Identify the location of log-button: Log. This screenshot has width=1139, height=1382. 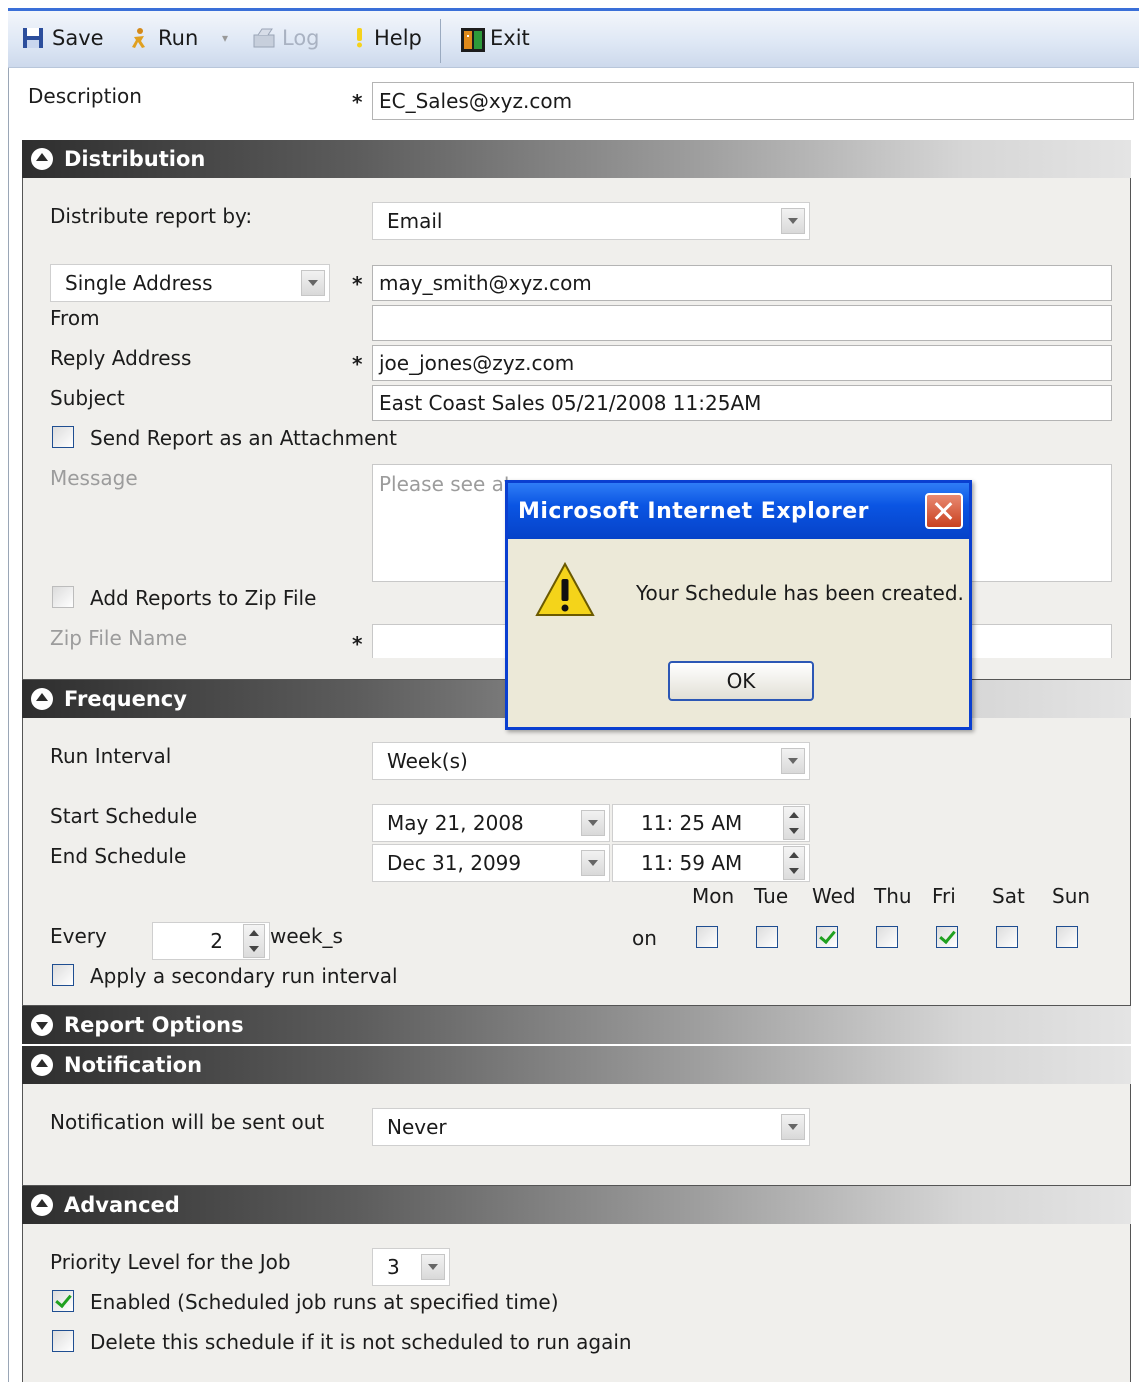
(286, 38).